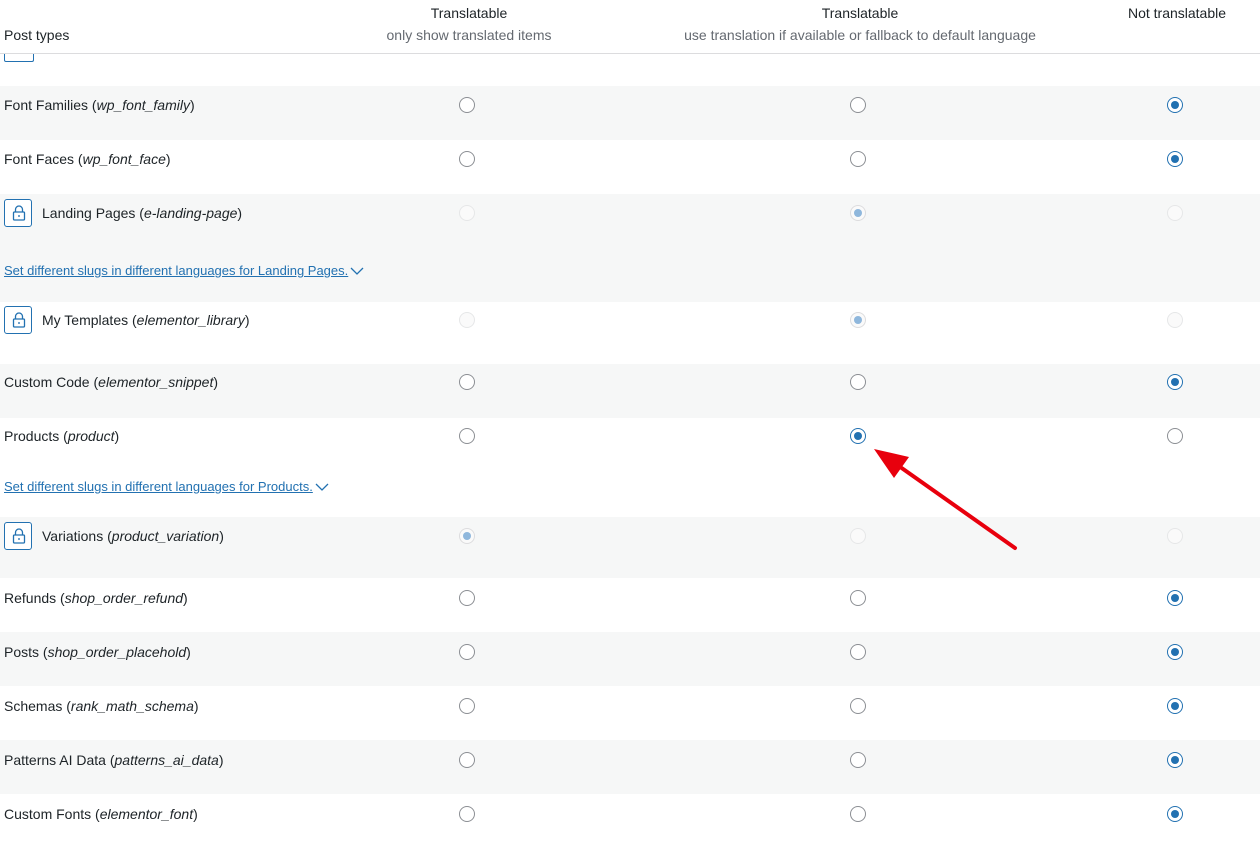 This screenshot has width=1260, height=848. Describe the element at coordinates (630, 113) in the screenshot. I see `table-row: Font Families (wp_font_family)` at that location.